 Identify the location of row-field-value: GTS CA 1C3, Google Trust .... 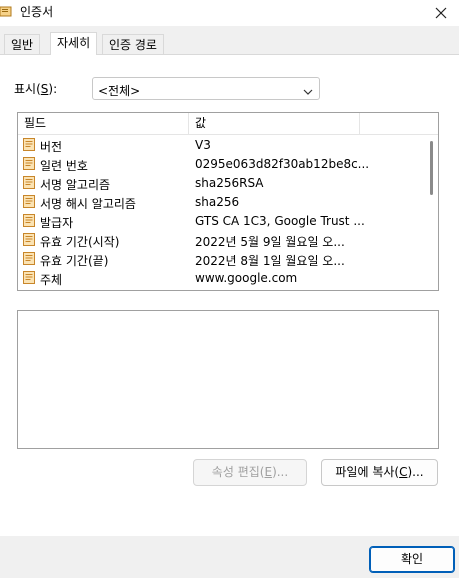
(280, 221).